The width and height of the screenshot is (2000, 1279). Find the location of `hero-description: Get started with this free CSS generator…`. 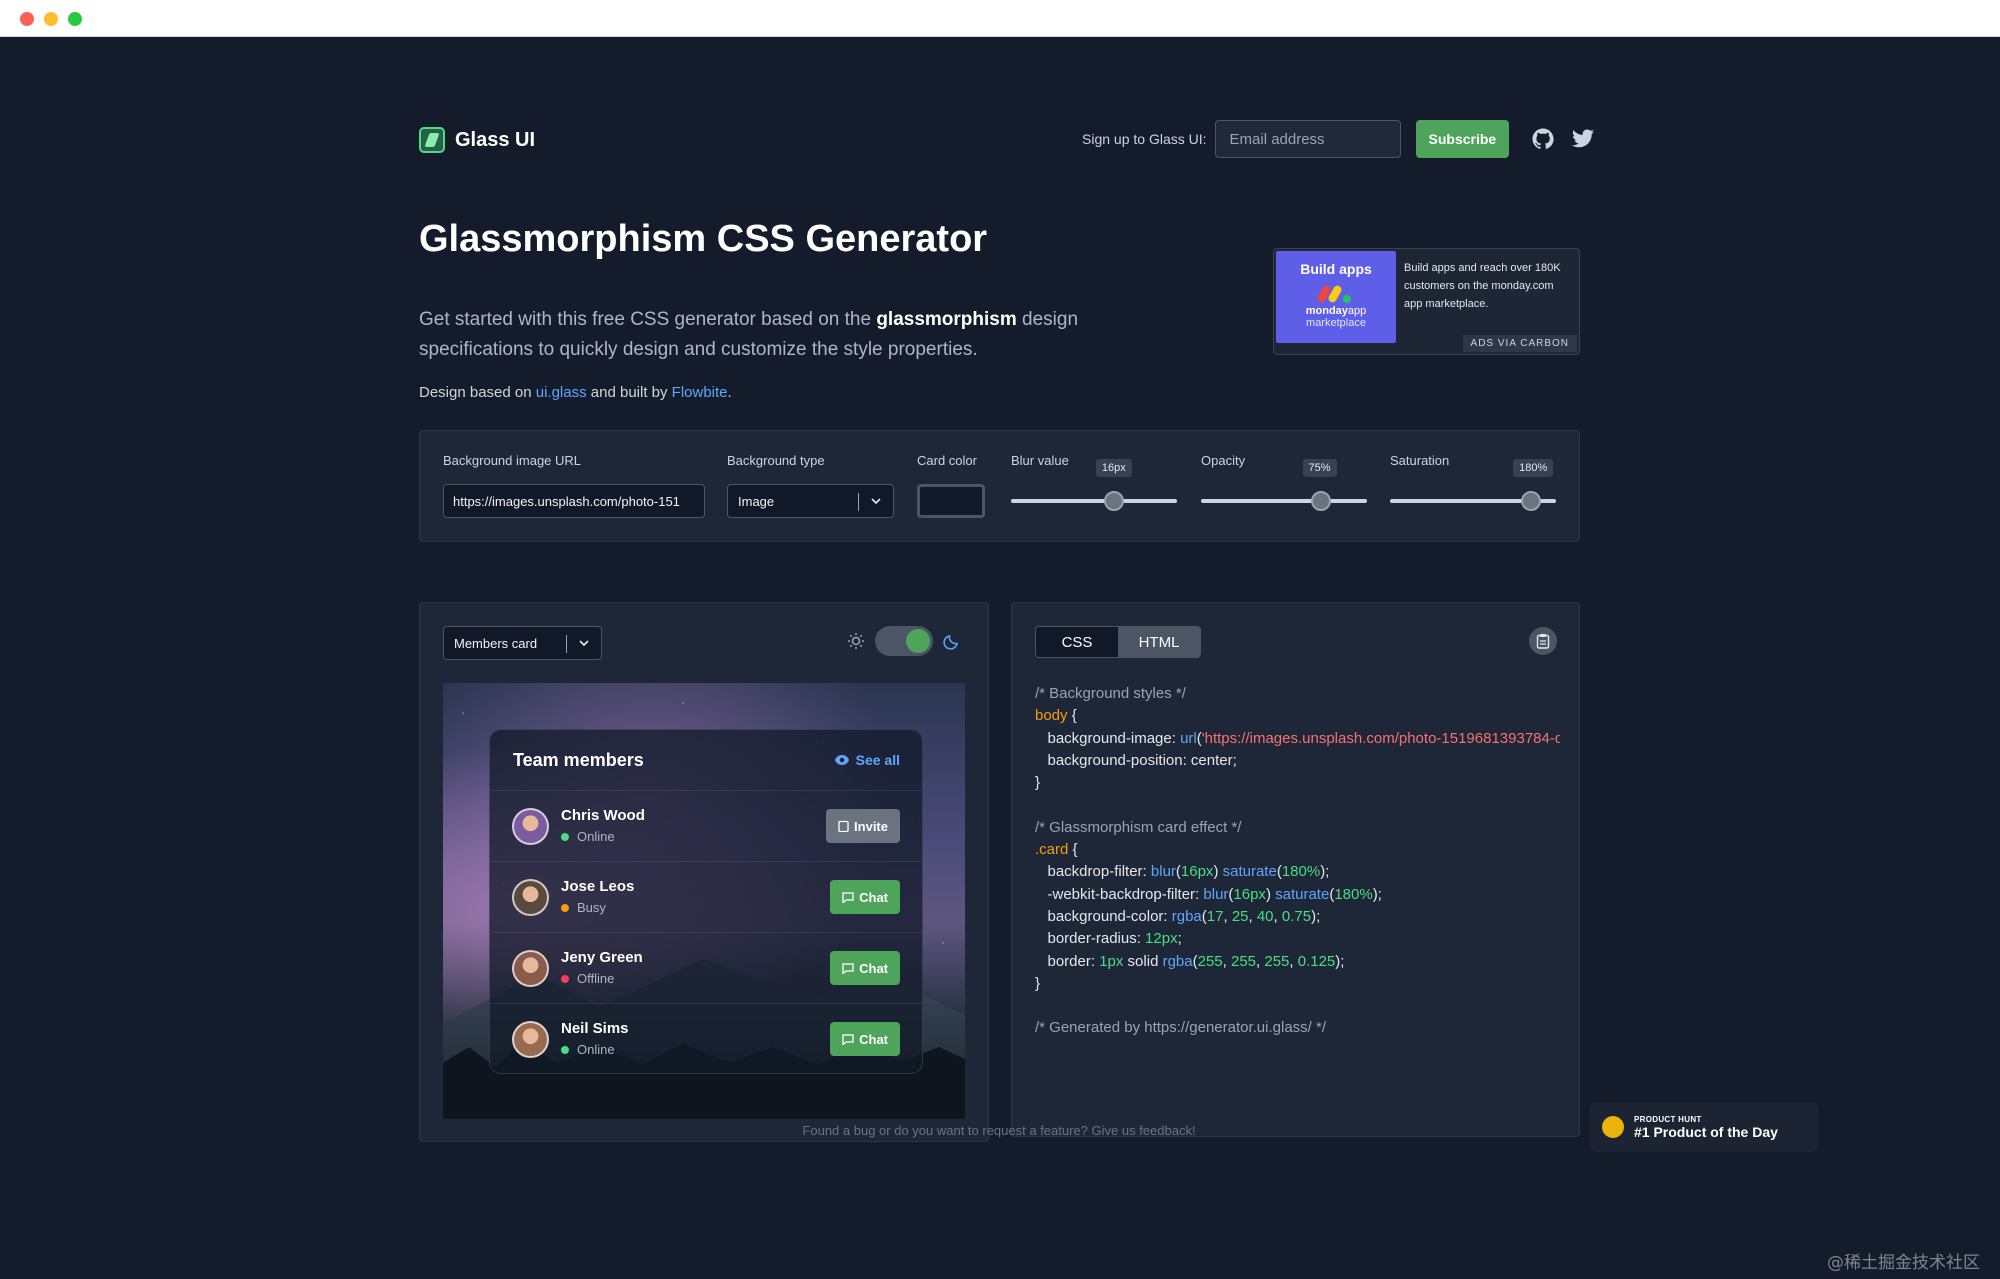

hero-description: Get started with this free CSS generator… is located at coordinates (769, 335).